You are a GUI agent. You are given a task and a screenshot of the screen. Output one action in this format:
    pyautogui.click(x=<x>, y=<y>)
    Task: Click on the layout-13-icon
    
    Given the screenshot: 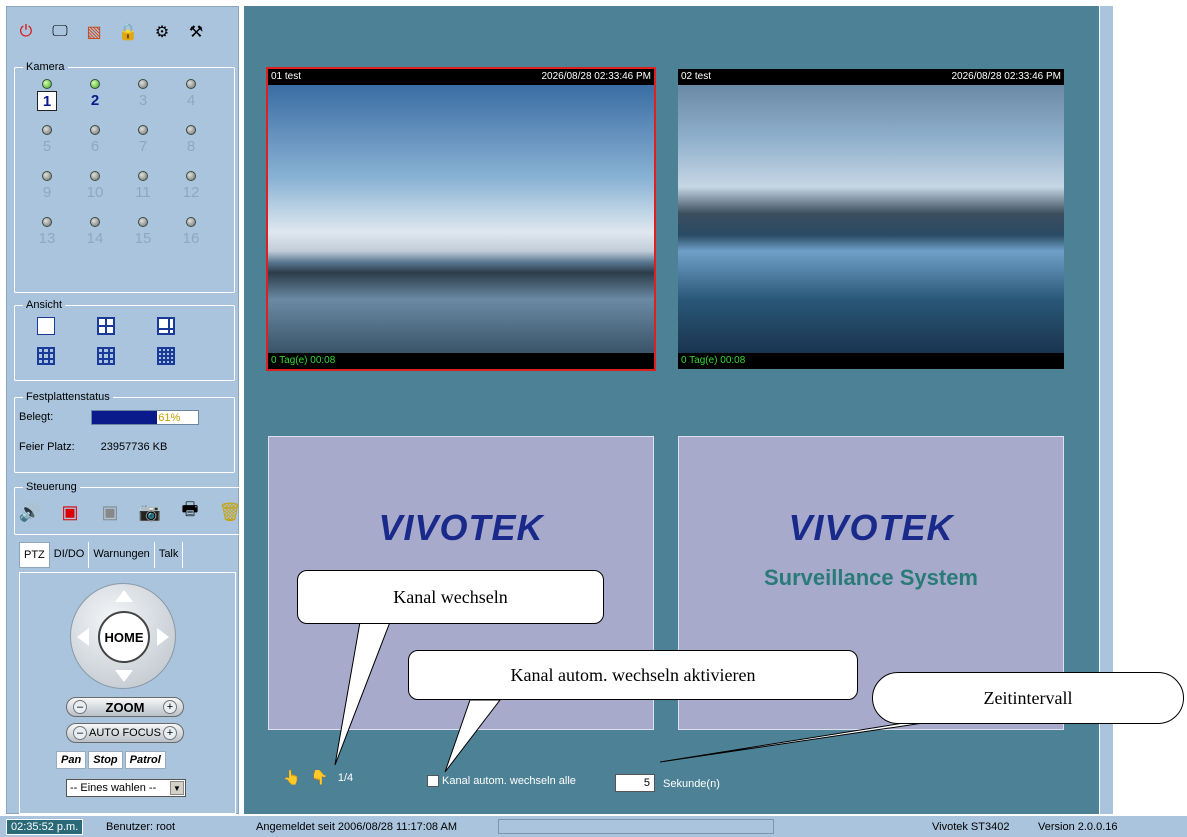 What is the action you would take?
    pyautogui.click(x=106, y=356)
    